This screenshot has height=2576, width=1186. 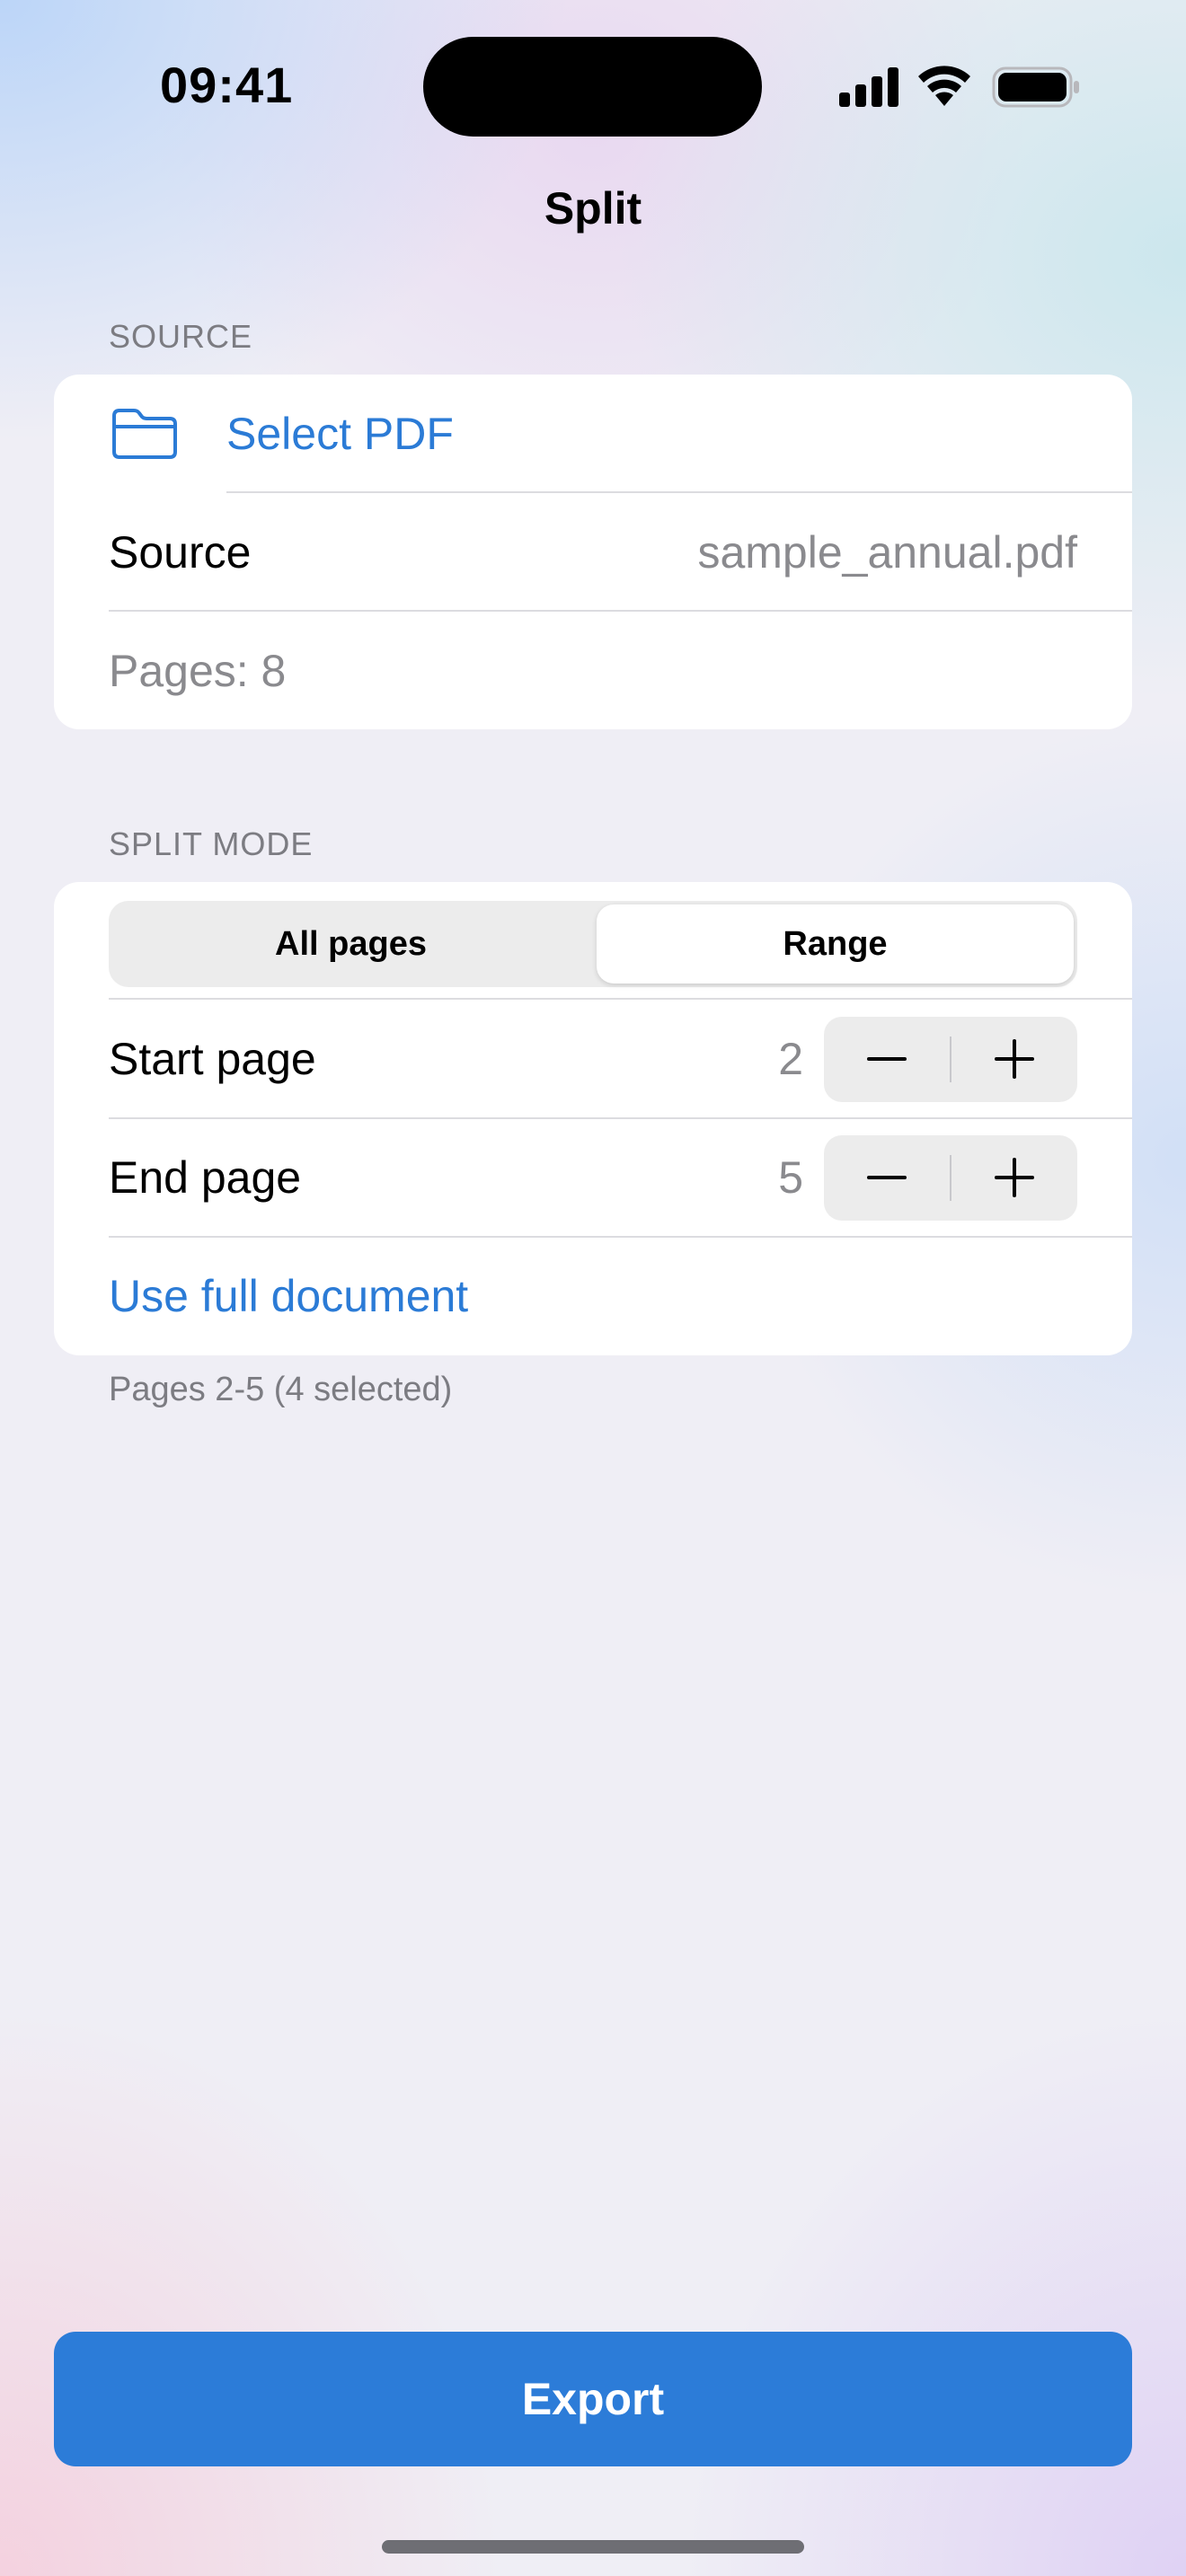 I want to click on source-row: Source sample_annual.pdf, so click(x=593, y=552).